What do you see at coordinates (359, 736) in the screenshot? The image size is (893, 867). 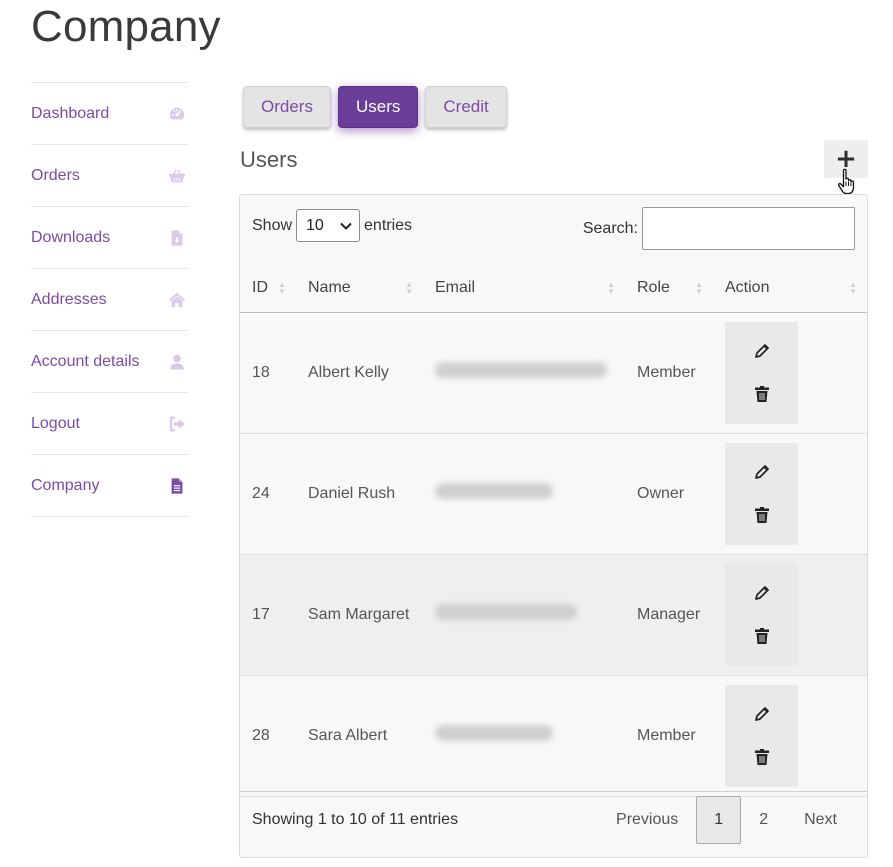 I see `cell-name: Sara Albert` at bounding box center [359, 736].